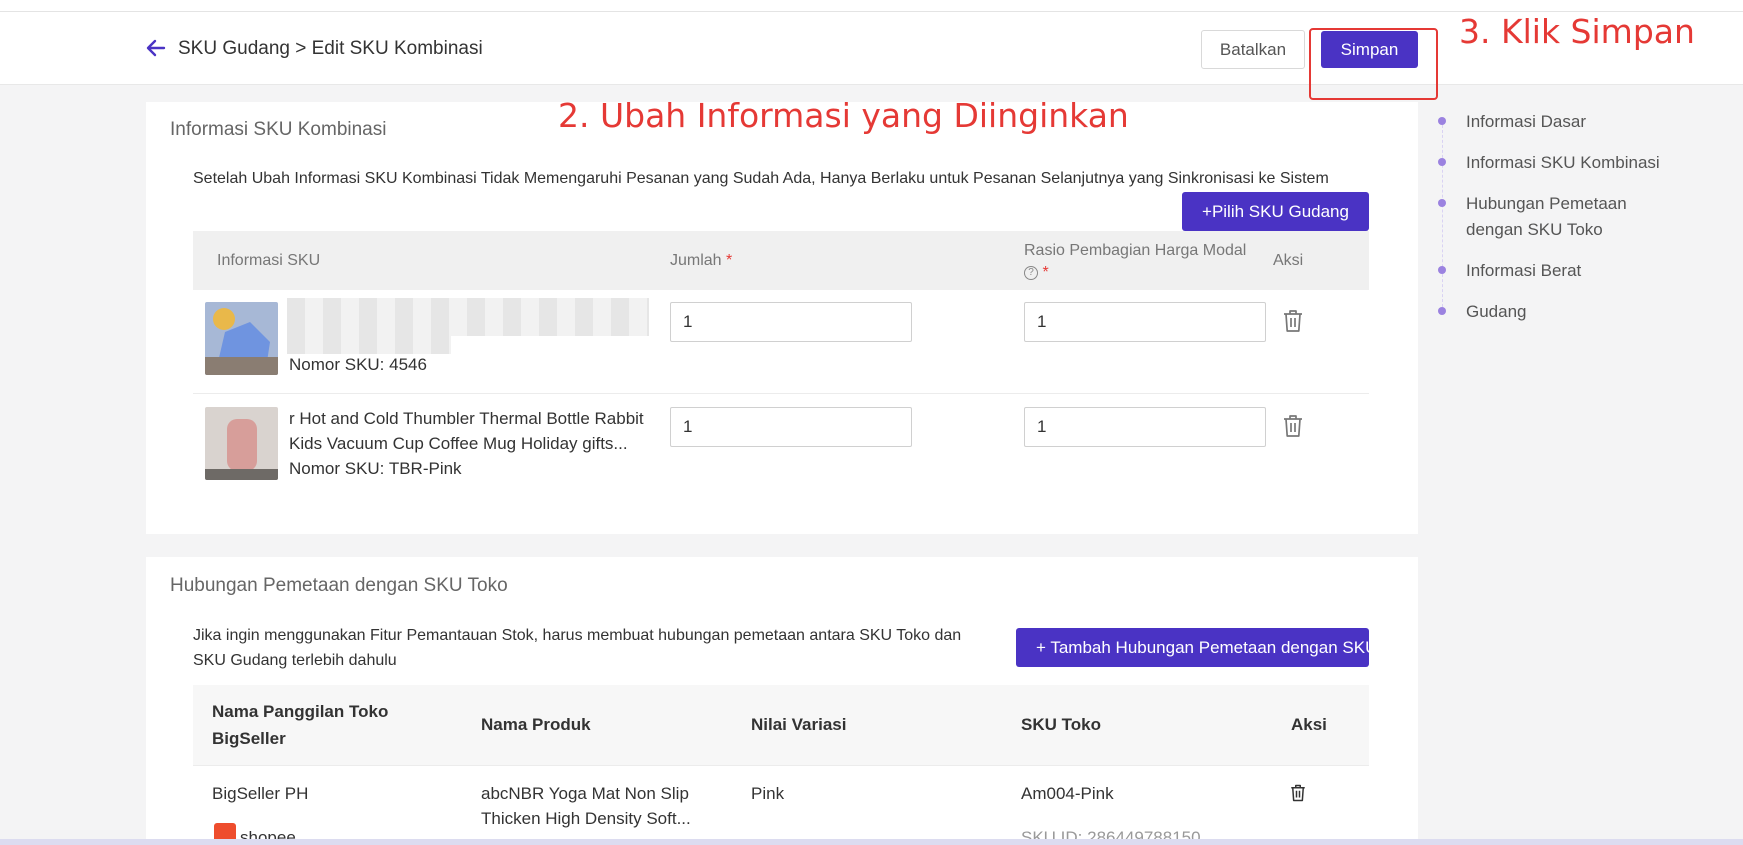 This screenshot has height=845, width=1743. What do you see at coordinates (871, 842) in the screenshot?
I see `bottom-scroll-strip` at bounding box center [871, 842].